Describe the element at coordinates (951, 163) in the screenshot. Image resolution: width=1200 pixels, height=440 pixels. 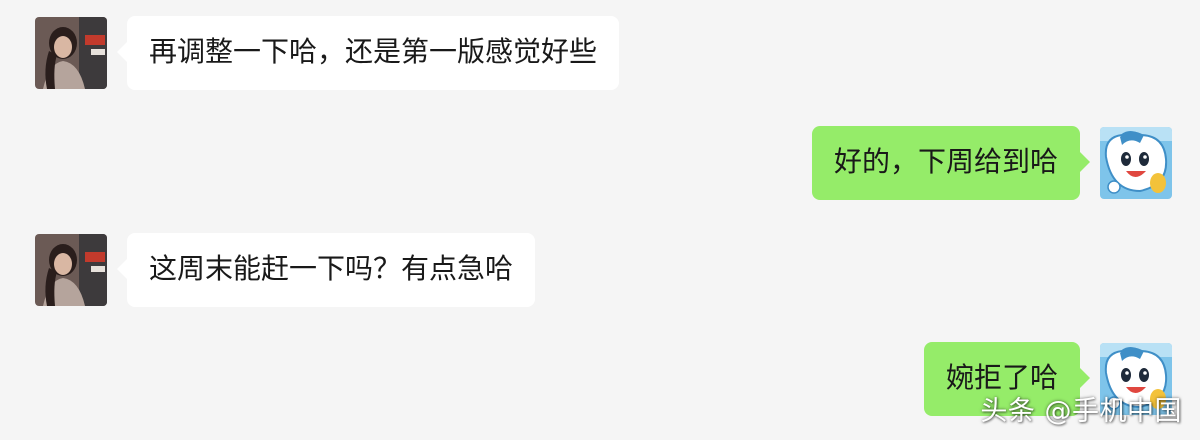
I see `message-bubble: 好的，下周给到哈` at that location.